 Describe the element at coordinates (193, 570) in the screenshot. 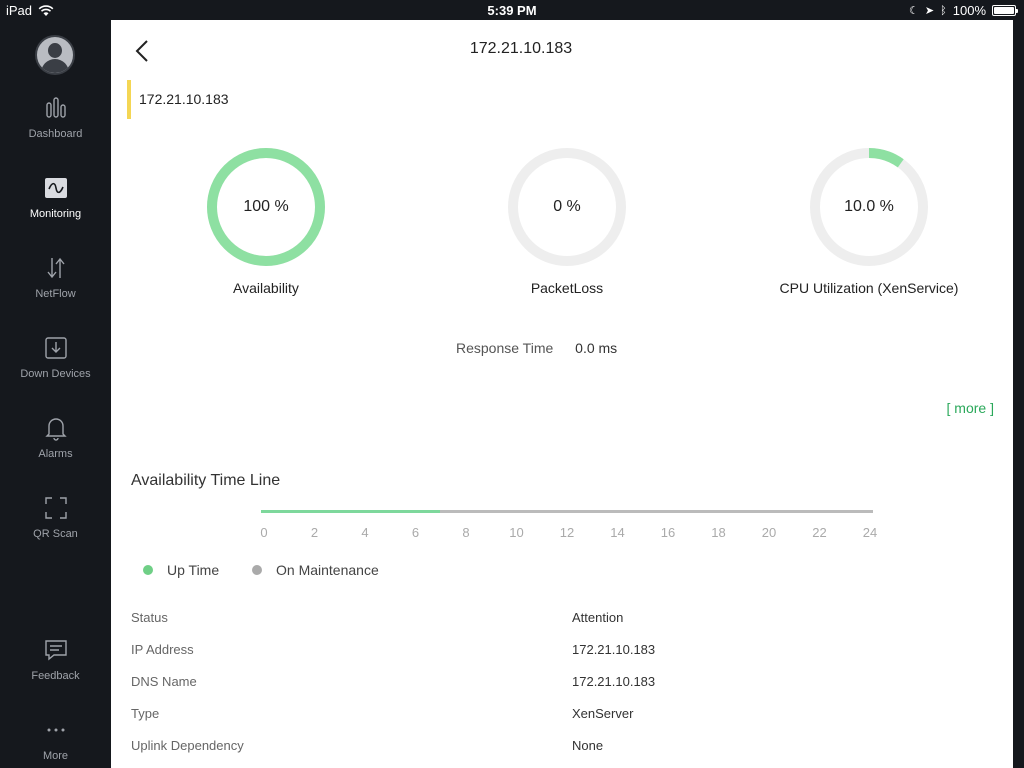

I see `legend-label: Up Time` at that location.